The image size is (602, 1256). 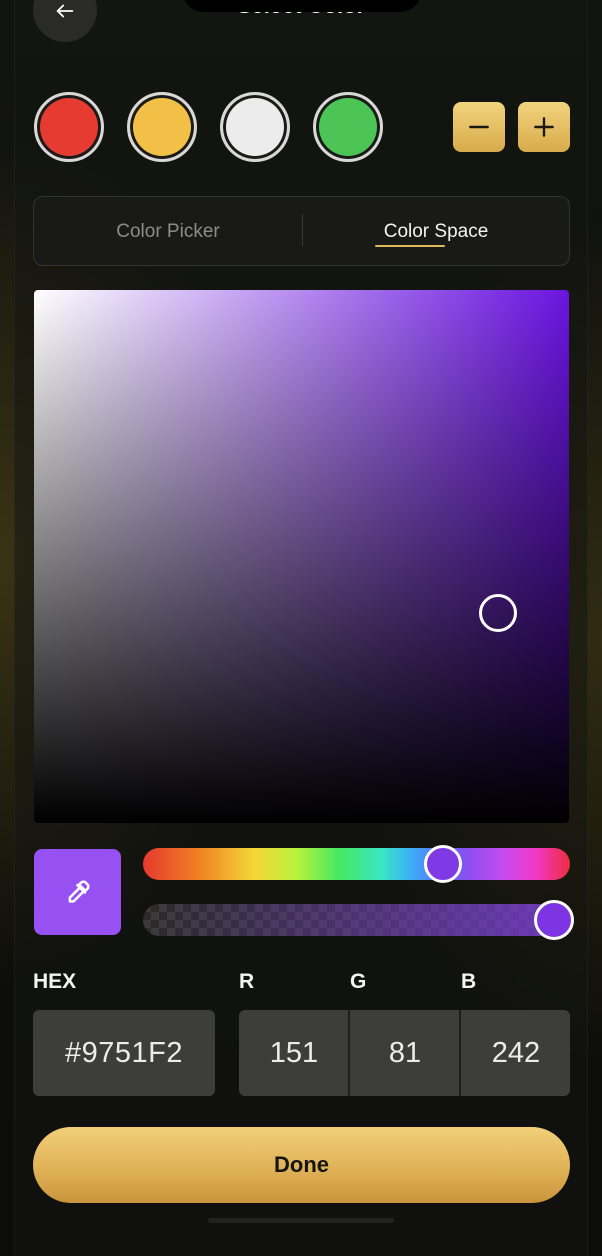 What do you see at coordinates (255, 127) in the screenshot?
I see `swatch-white` at bounding box center [255, 127].